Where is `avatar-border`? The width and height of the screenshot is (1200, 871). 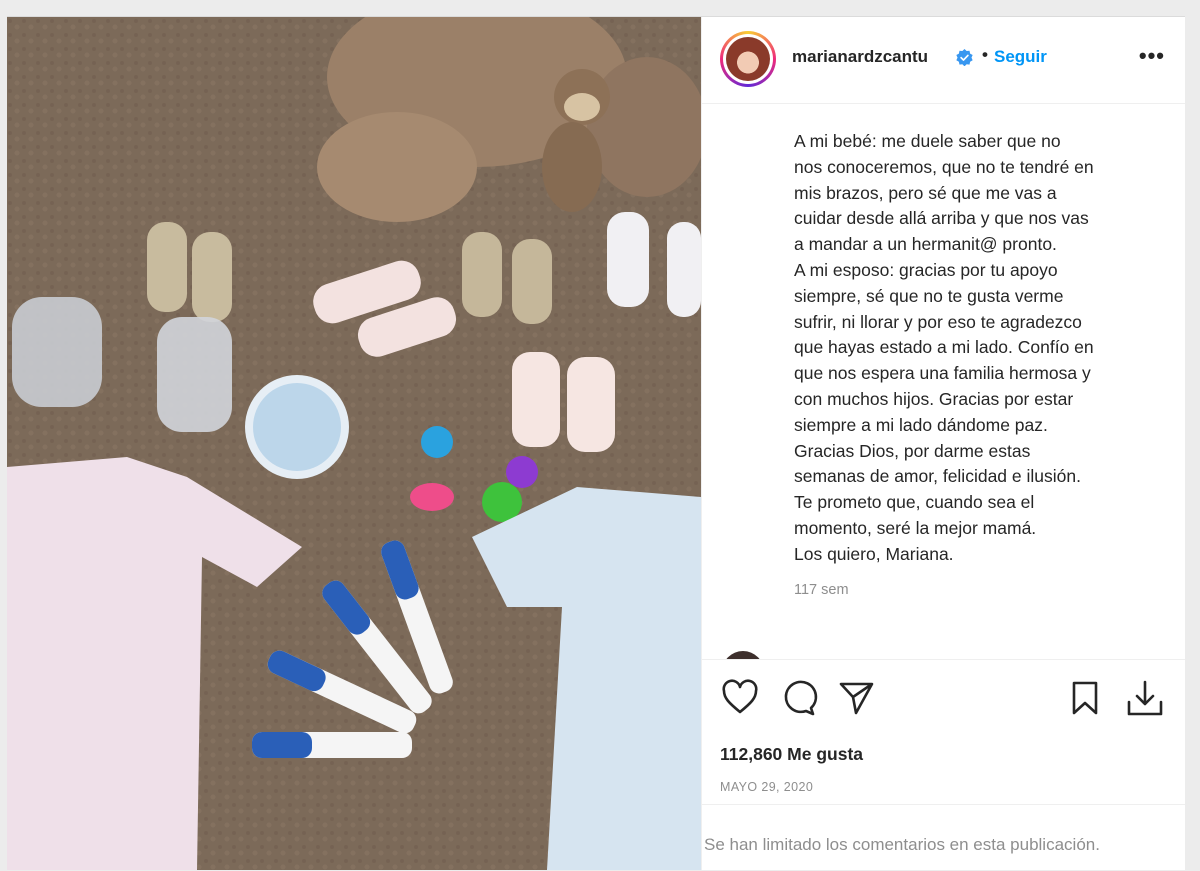 avatar-border is located at coordinates (748, 59).